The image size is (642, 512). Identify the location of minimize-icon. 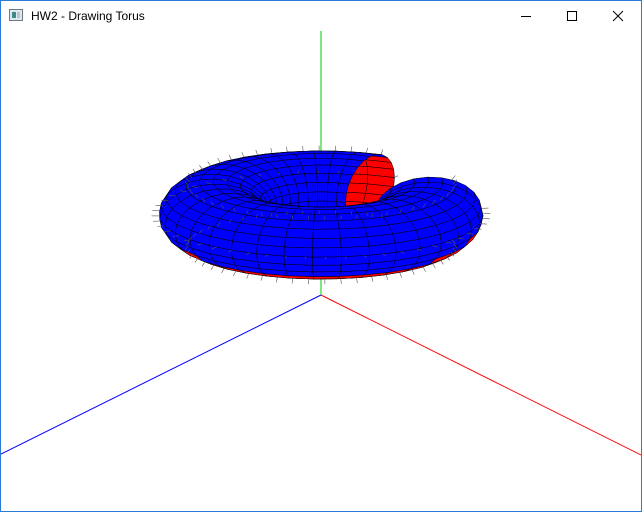
(526, 16).